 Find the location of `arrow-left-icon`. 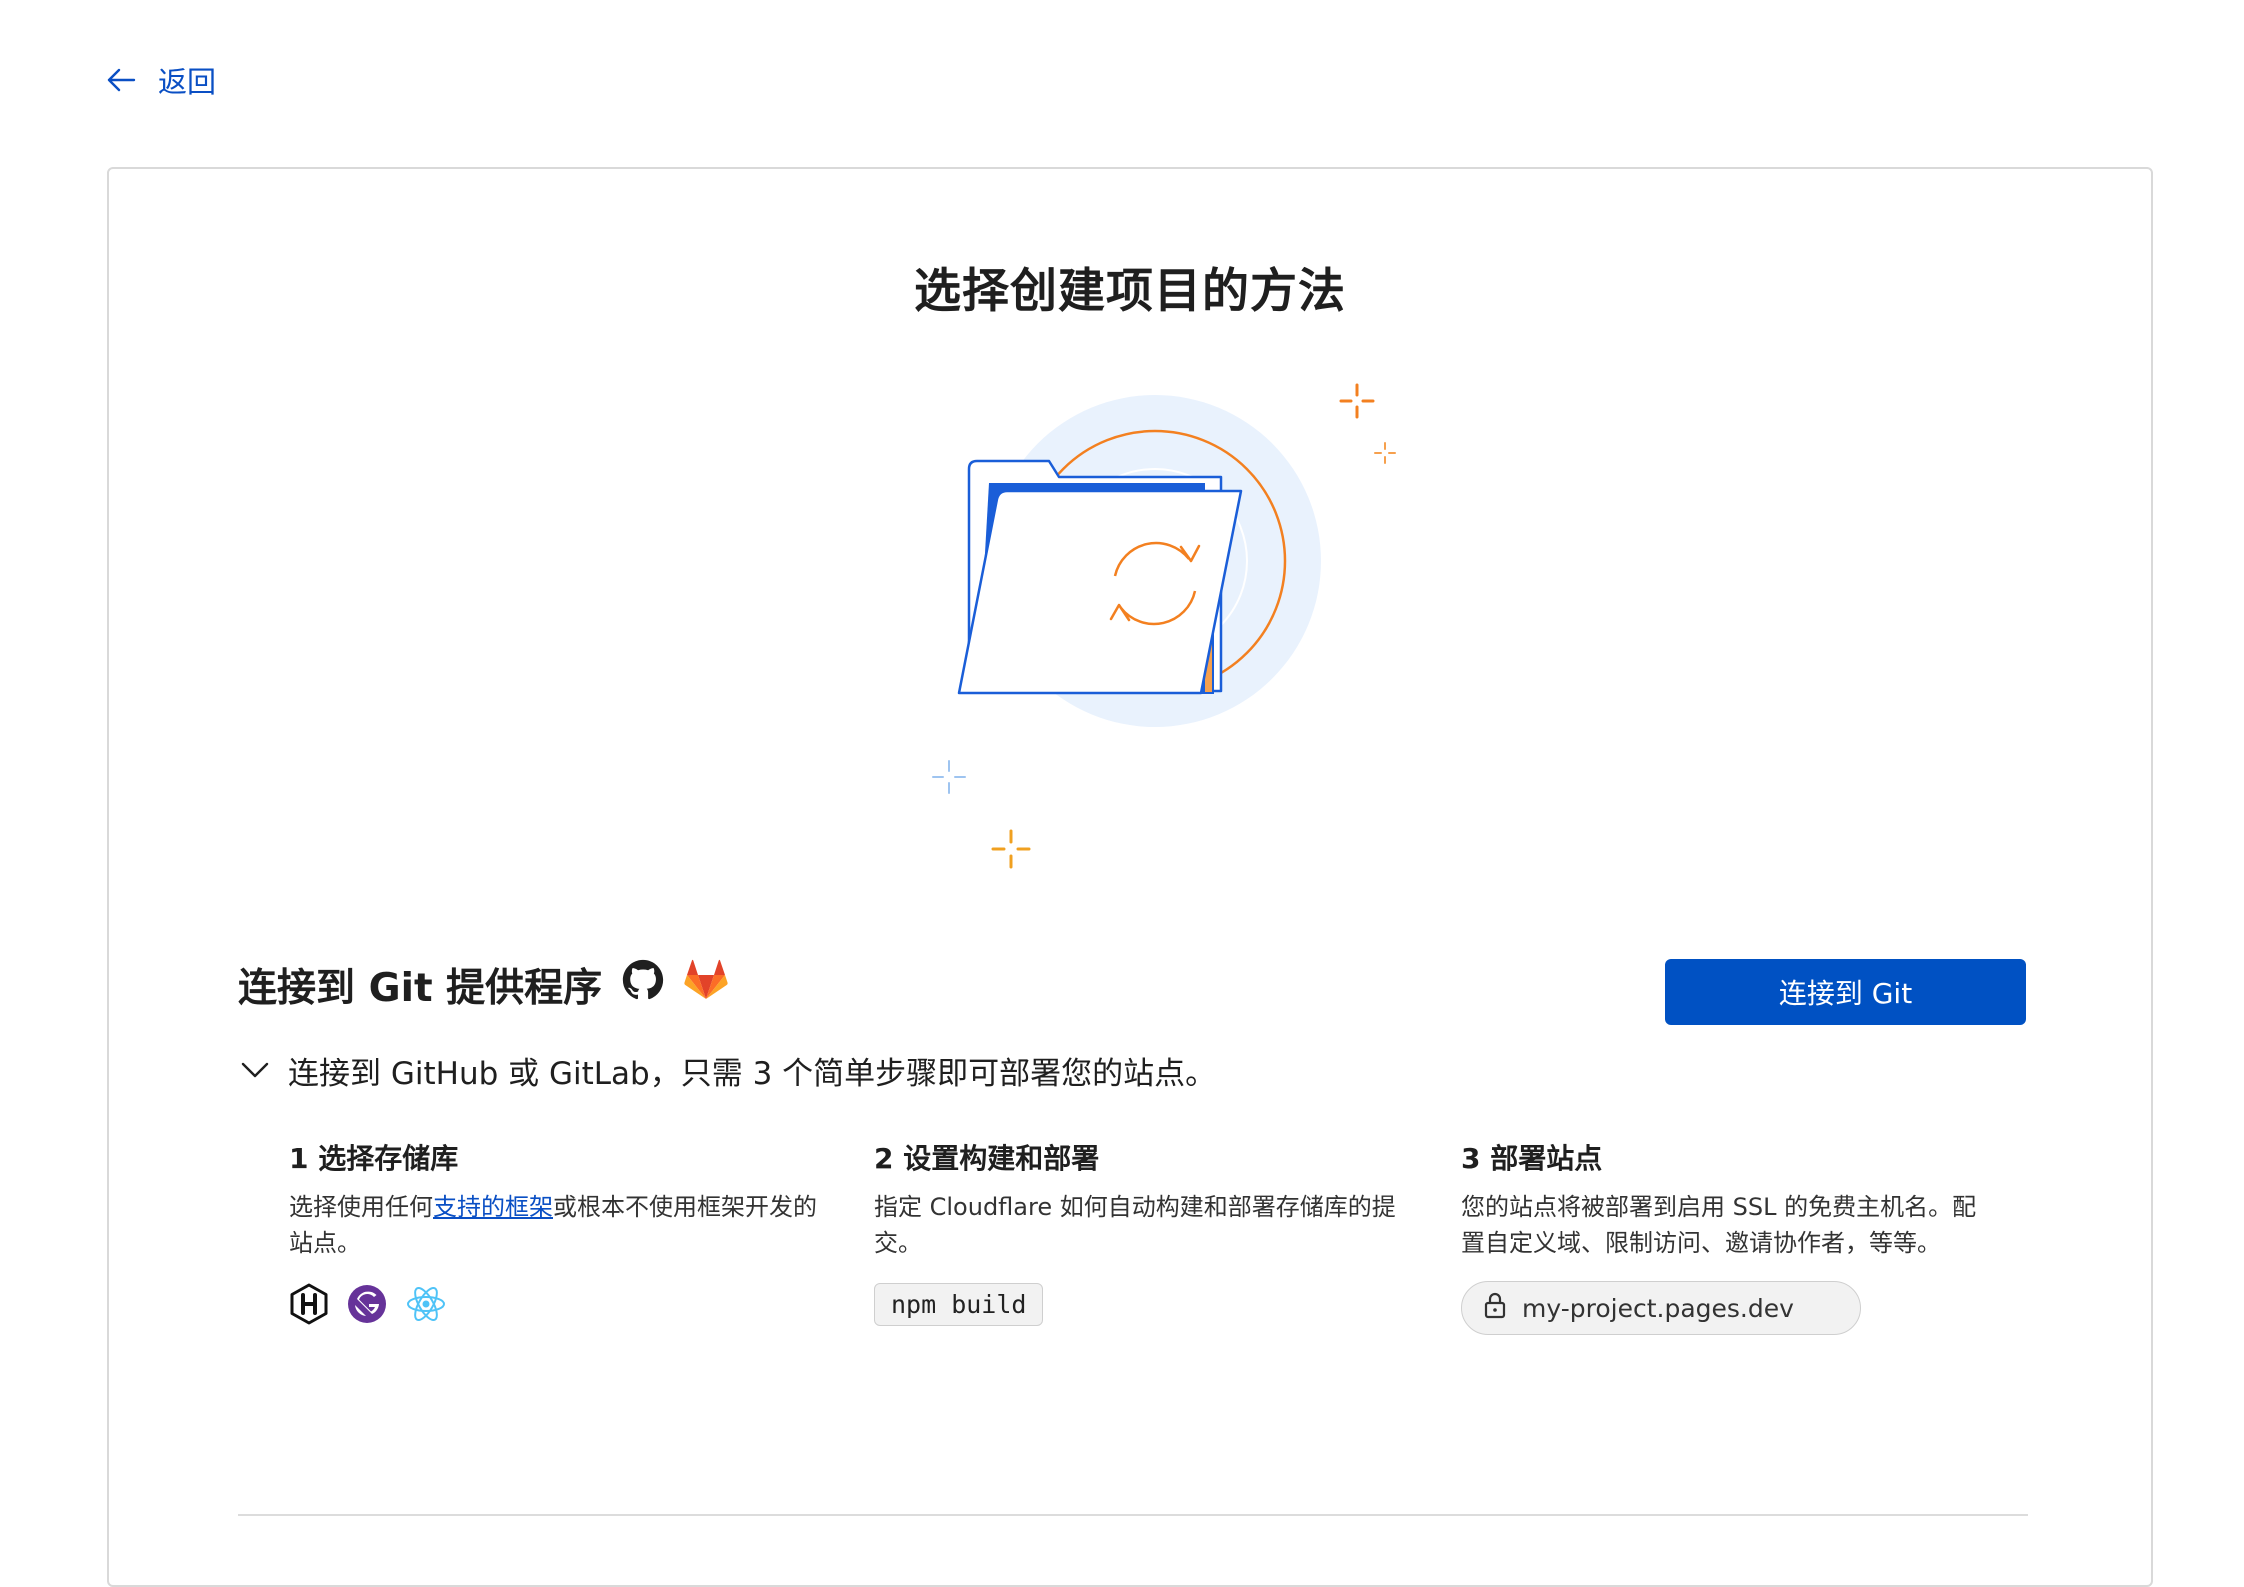

arrow-left-icon is located at coordinates (121, 80).